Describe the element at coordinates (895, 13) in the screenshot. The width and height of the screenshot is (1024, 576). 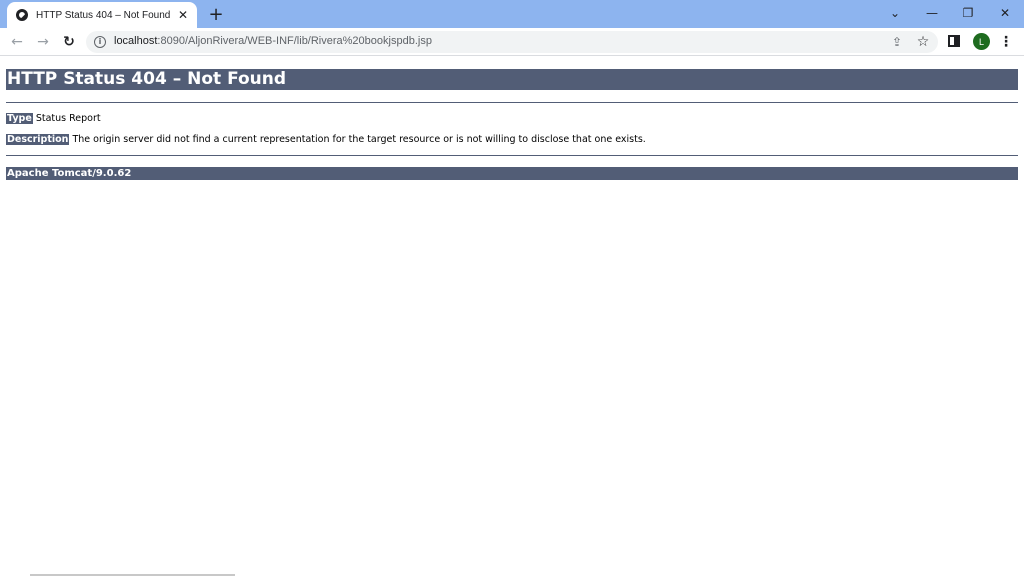
I see `tab-search-icon: ⌄` at that location.